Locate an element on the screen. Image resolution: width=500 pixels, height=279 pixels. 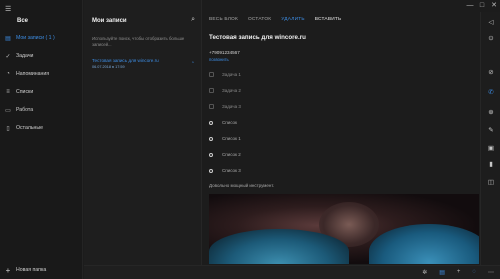
sidebar-item-my-notes: ▤ Мои записи ( 1 ) is located at coordinates (41, 38).